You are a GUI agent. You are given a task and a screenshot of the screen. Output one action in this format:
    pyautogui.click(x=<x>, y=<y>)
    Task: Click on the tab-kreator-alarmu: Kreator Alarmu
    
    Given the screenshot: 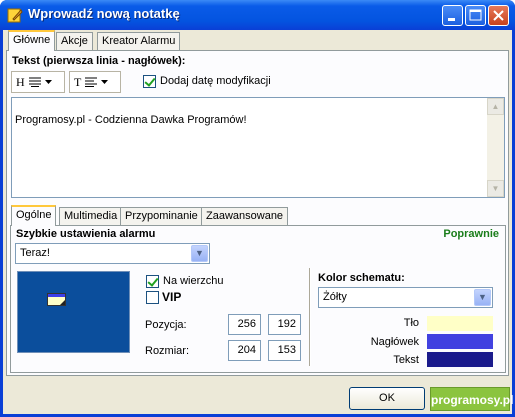 What is the action you would take?
    pyautogui.click(x=139, y=41)
    